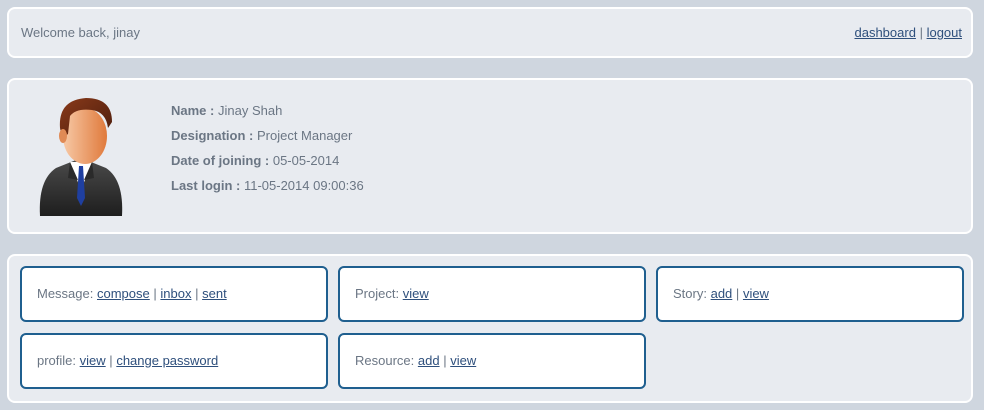 The image size is (984, 410). Describe the element at coordinates (167, 360) in the screenshot. I see `change-password-link: change password` at that location.